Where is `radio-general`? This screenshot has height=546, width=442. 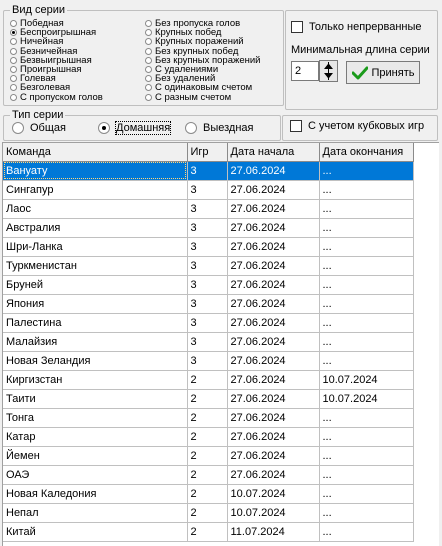
radio-general is located at coordinates (18, 128).